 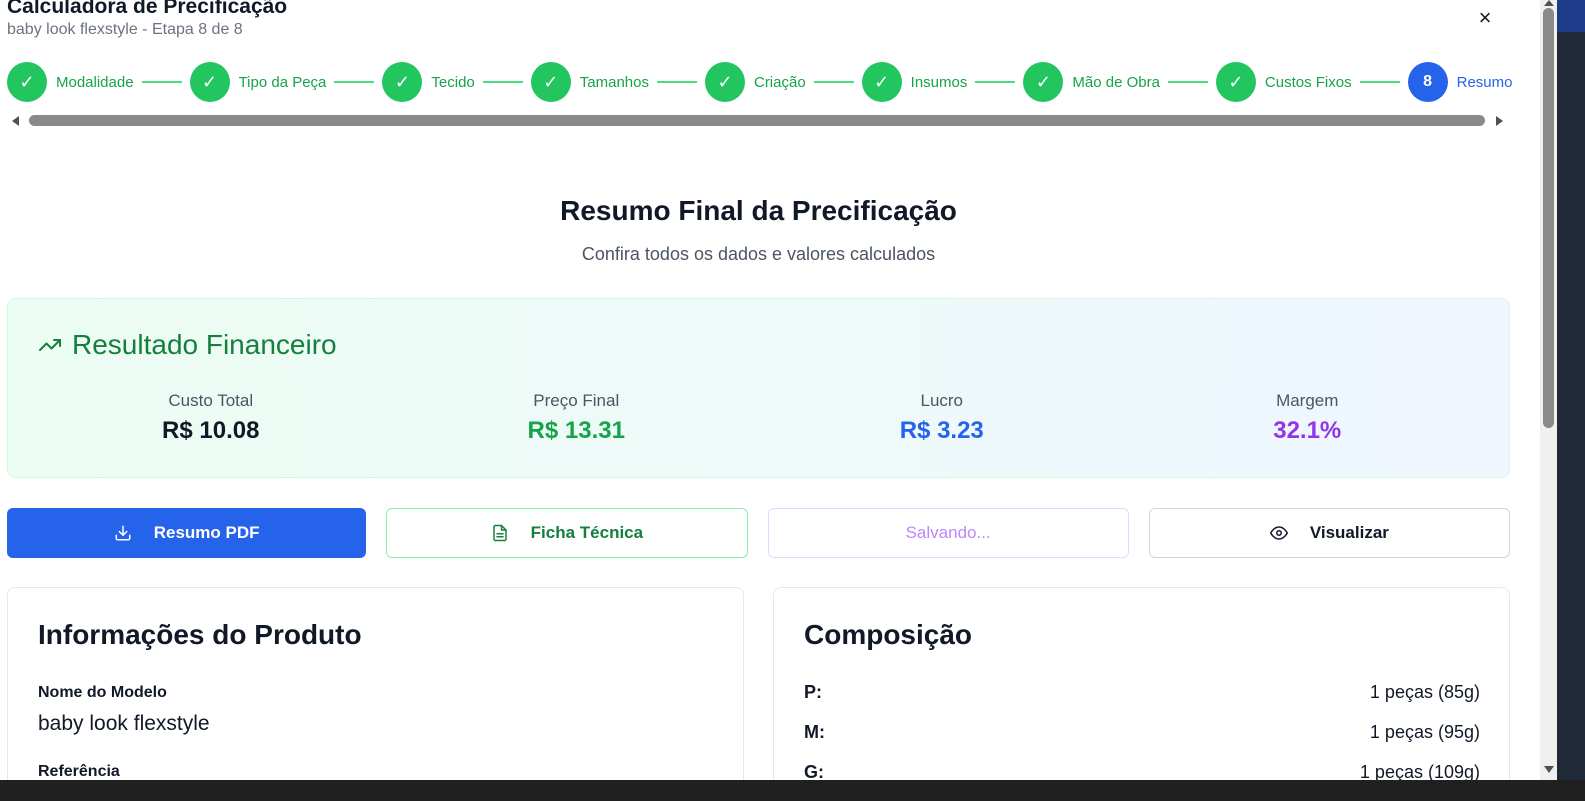 What do you see at coordinates (1278, 533) in the screenshot?
I see `eye-icon` at bounding box center [1278, 533].